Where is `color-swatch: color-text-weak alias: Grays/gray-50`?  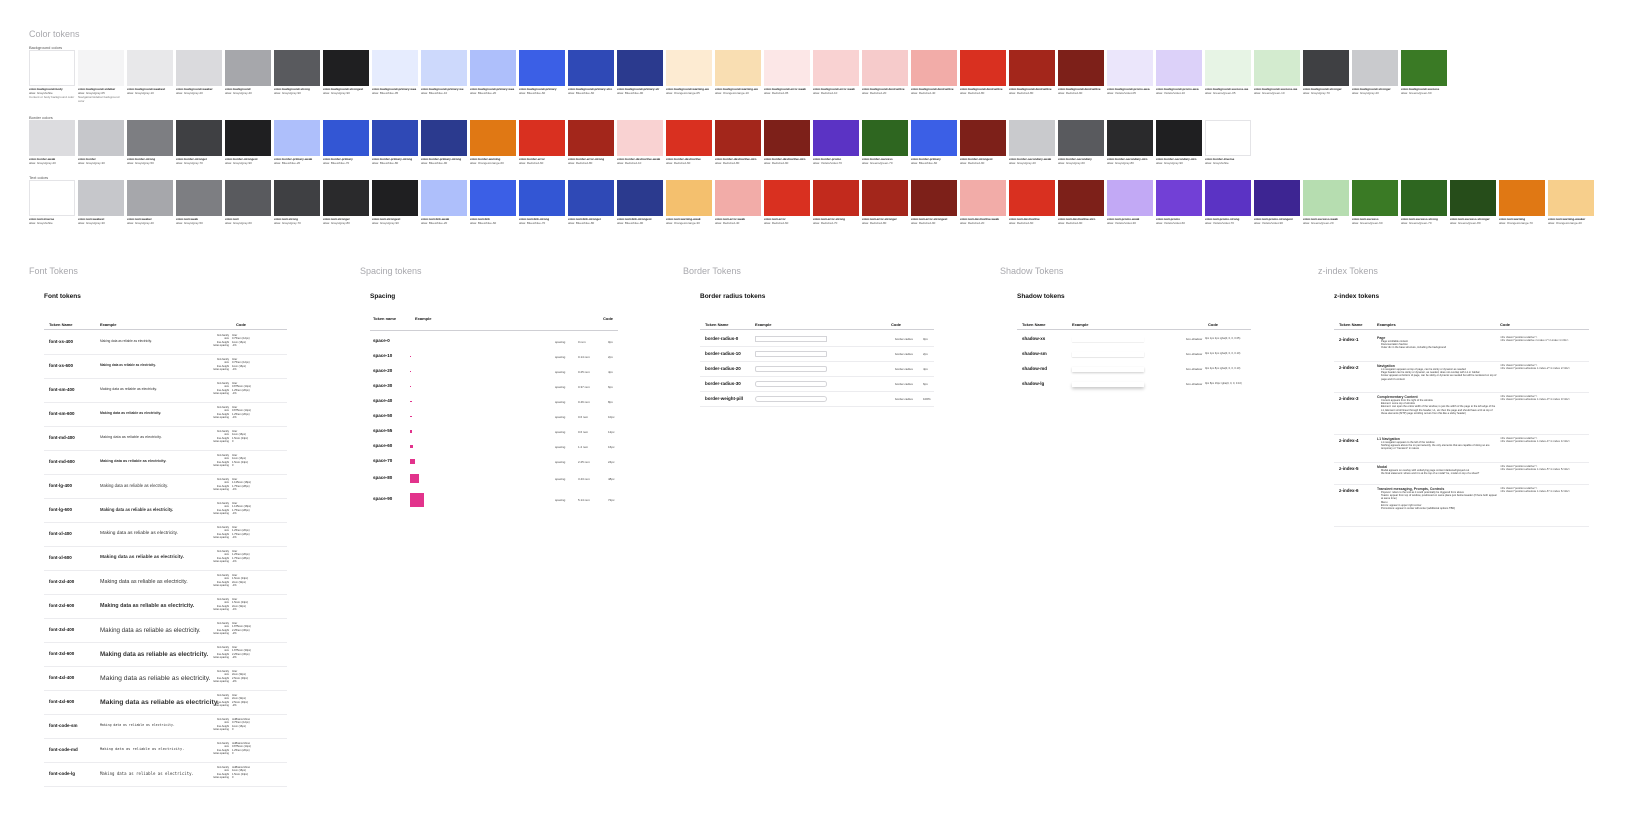
color-swatch: color-text-weak alias: Grays/gray-50 is located at coordinates (199, 202).